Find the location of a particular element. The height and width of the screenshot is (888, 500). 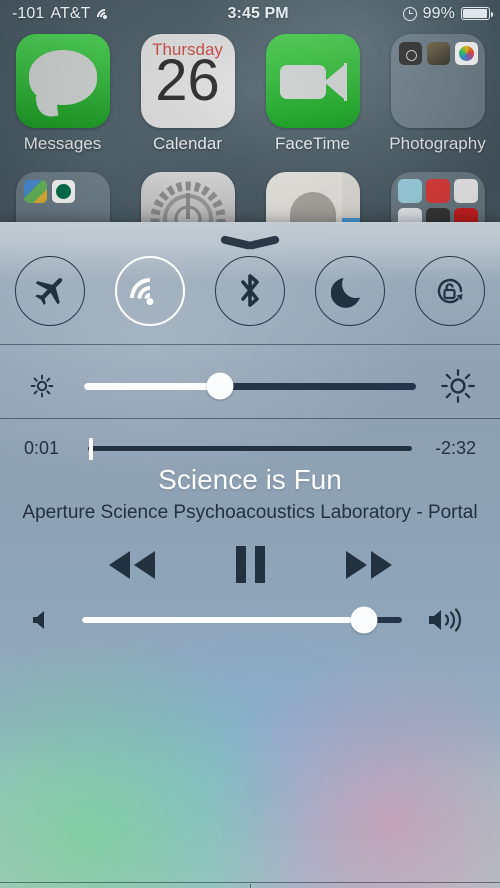

speaker-high-icon is located at coordinates (445, 620).